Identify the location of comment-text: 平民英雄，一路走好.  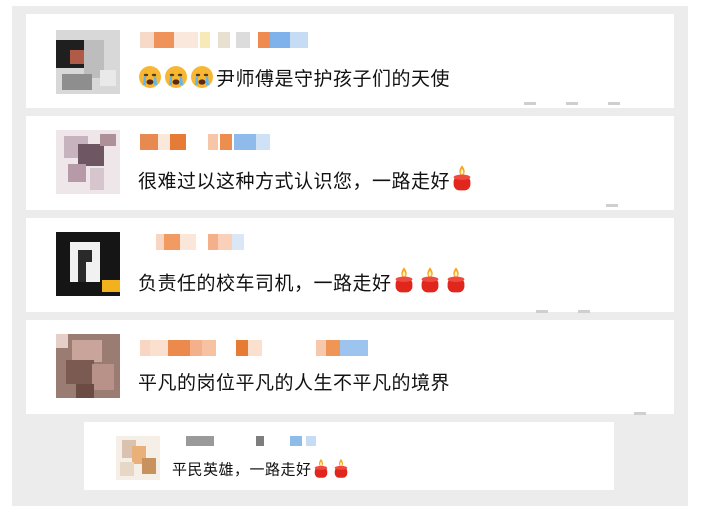
(262, 470).